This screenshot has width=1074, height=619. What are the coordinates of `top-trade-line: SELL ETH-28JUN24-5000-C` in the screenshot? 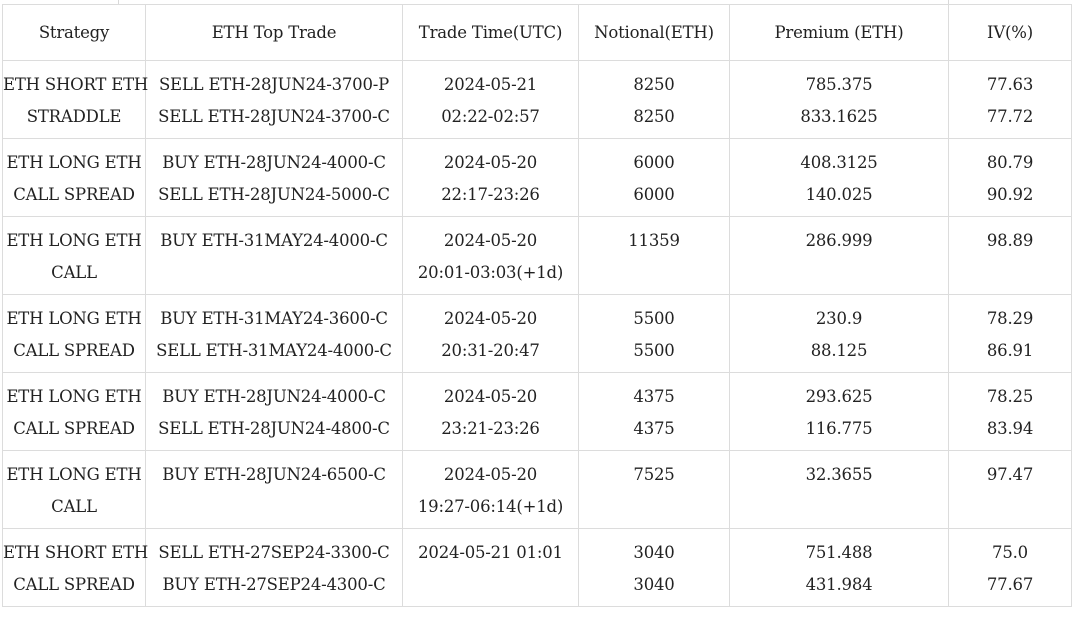 It's located at (274, 194).